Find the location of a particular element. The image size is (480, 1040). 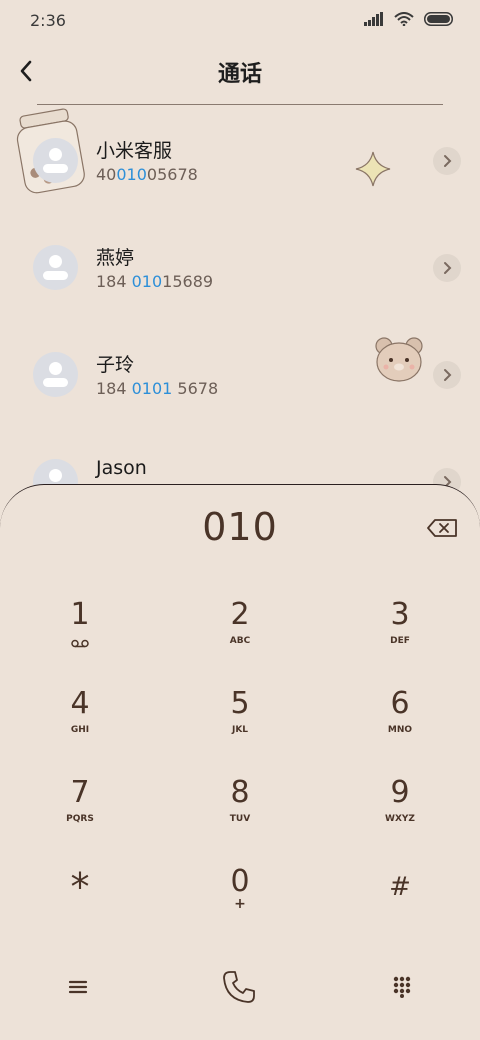

menu-icon is located at coordinates (78, 987).